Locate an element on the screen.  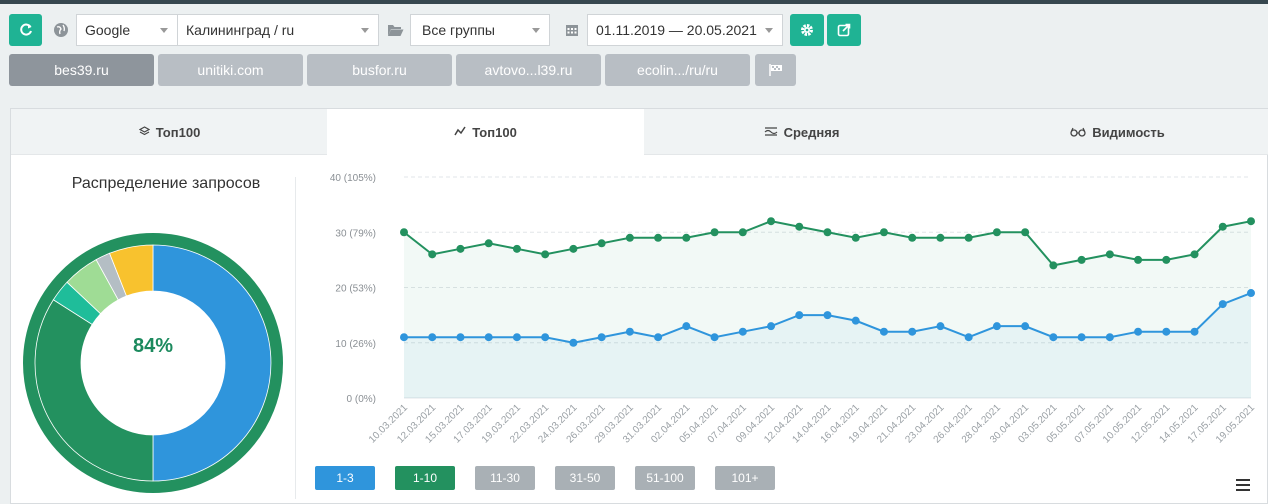
range-filter-button-2: 11-30 is located at coordinates (505, 478).